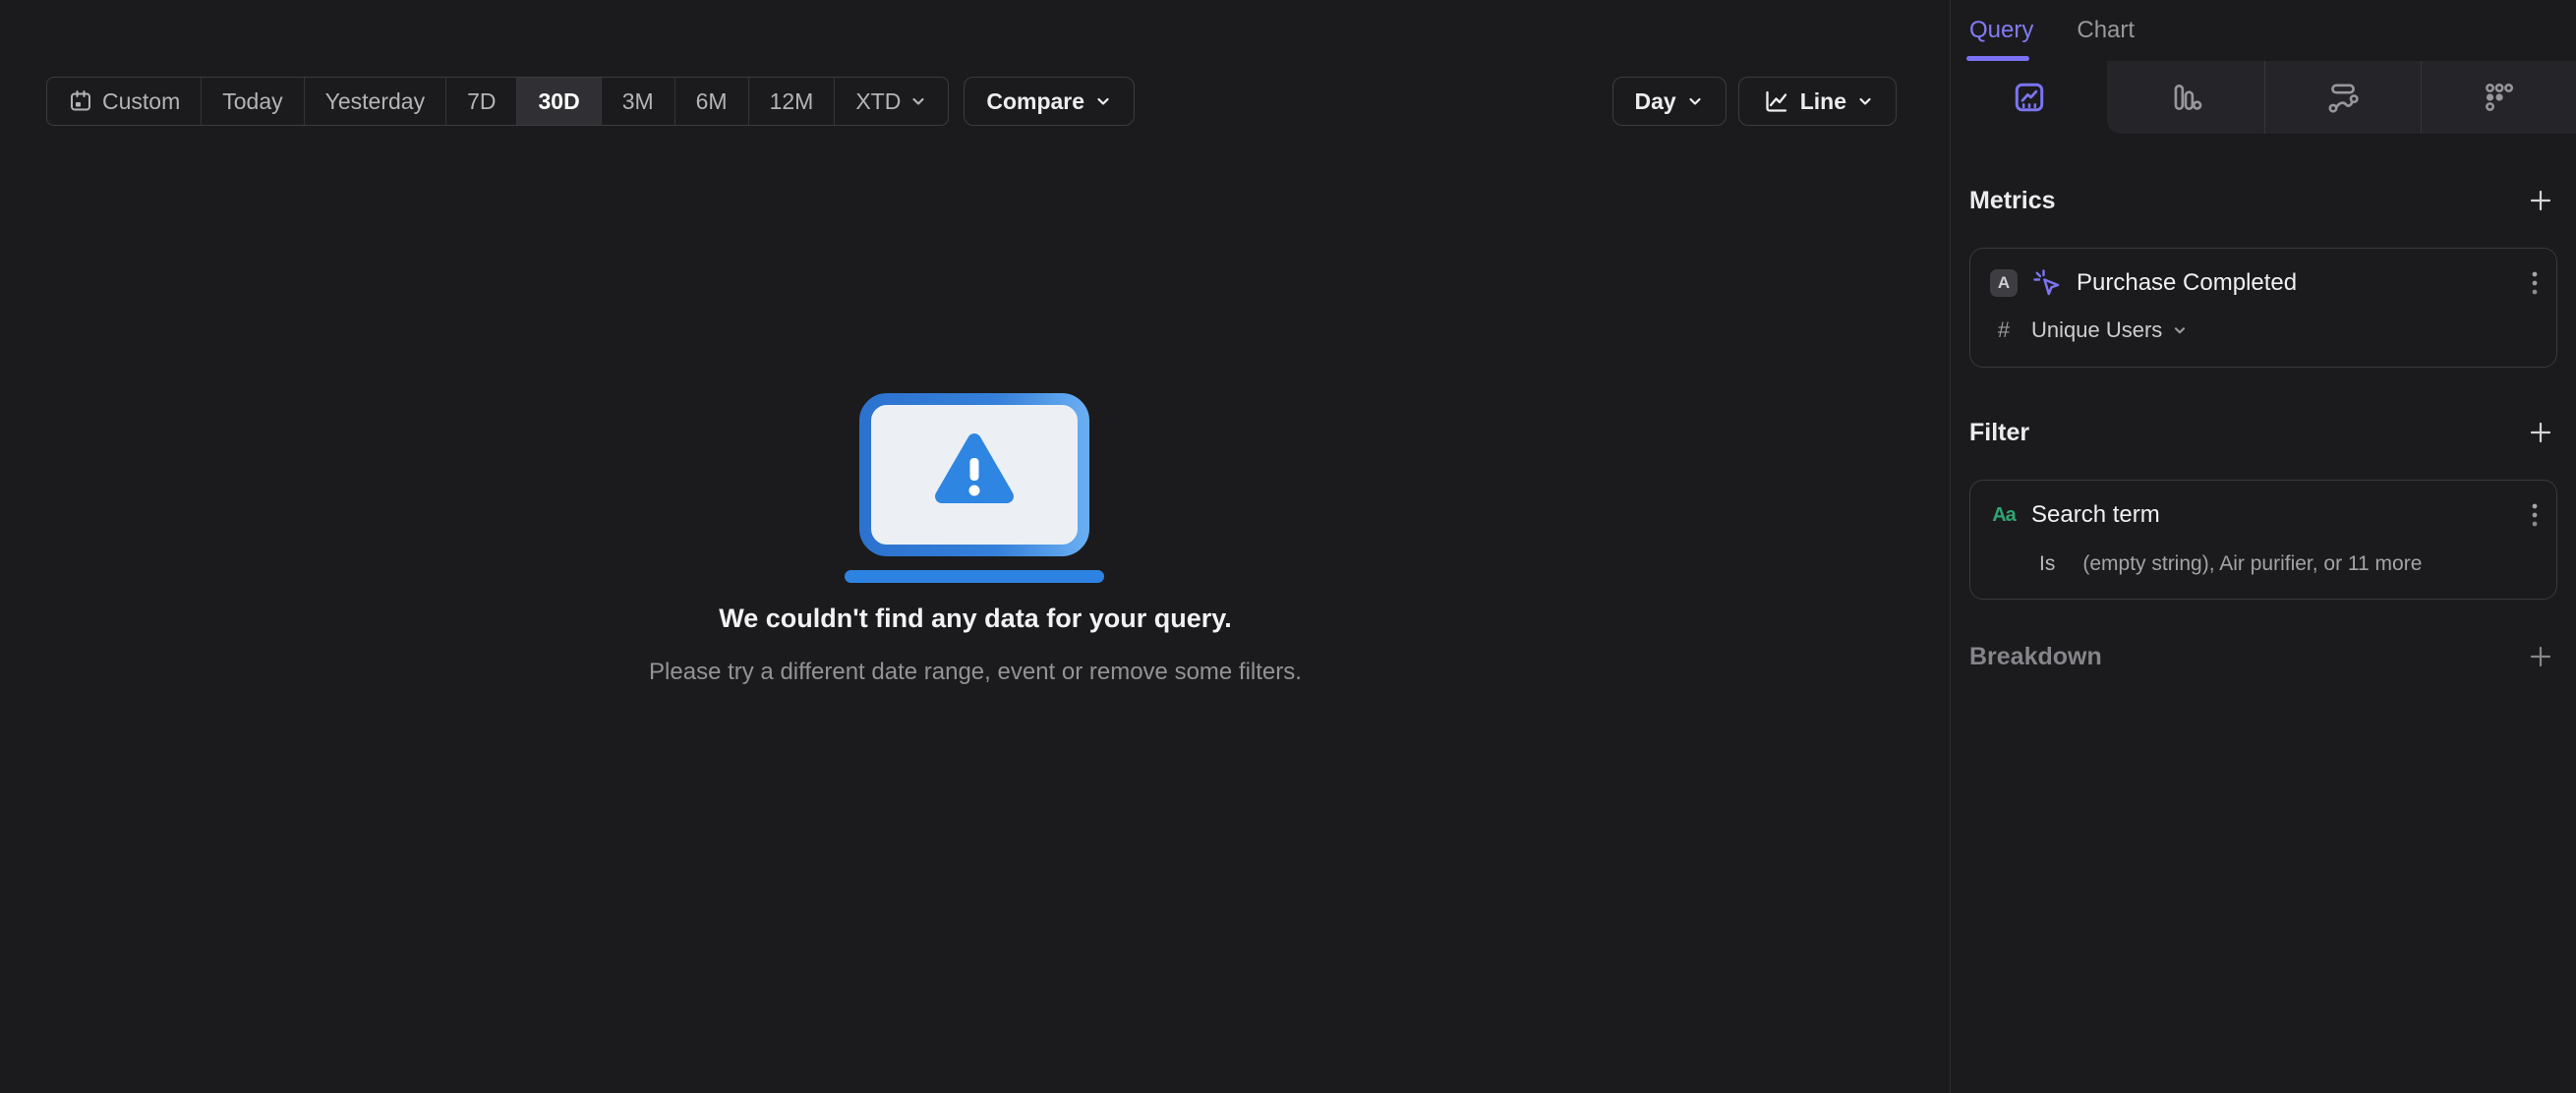  Describe the element at coordinates (2187, 282) in the screenshot. I see `metric-event-name: Purchase Completed` at that location.